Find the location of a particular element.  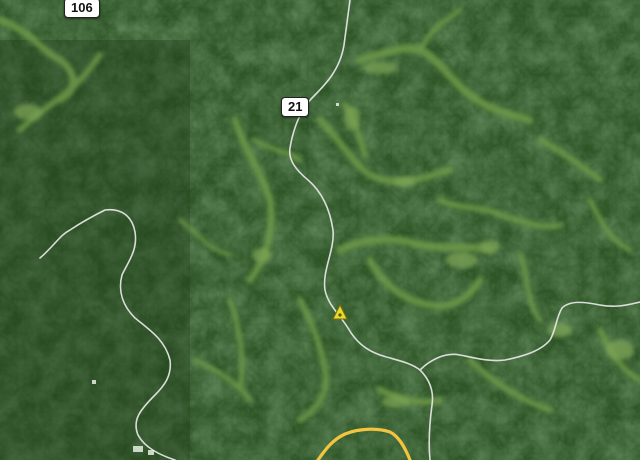

road-shield-106: 106 is located at coordinates (82, 9).